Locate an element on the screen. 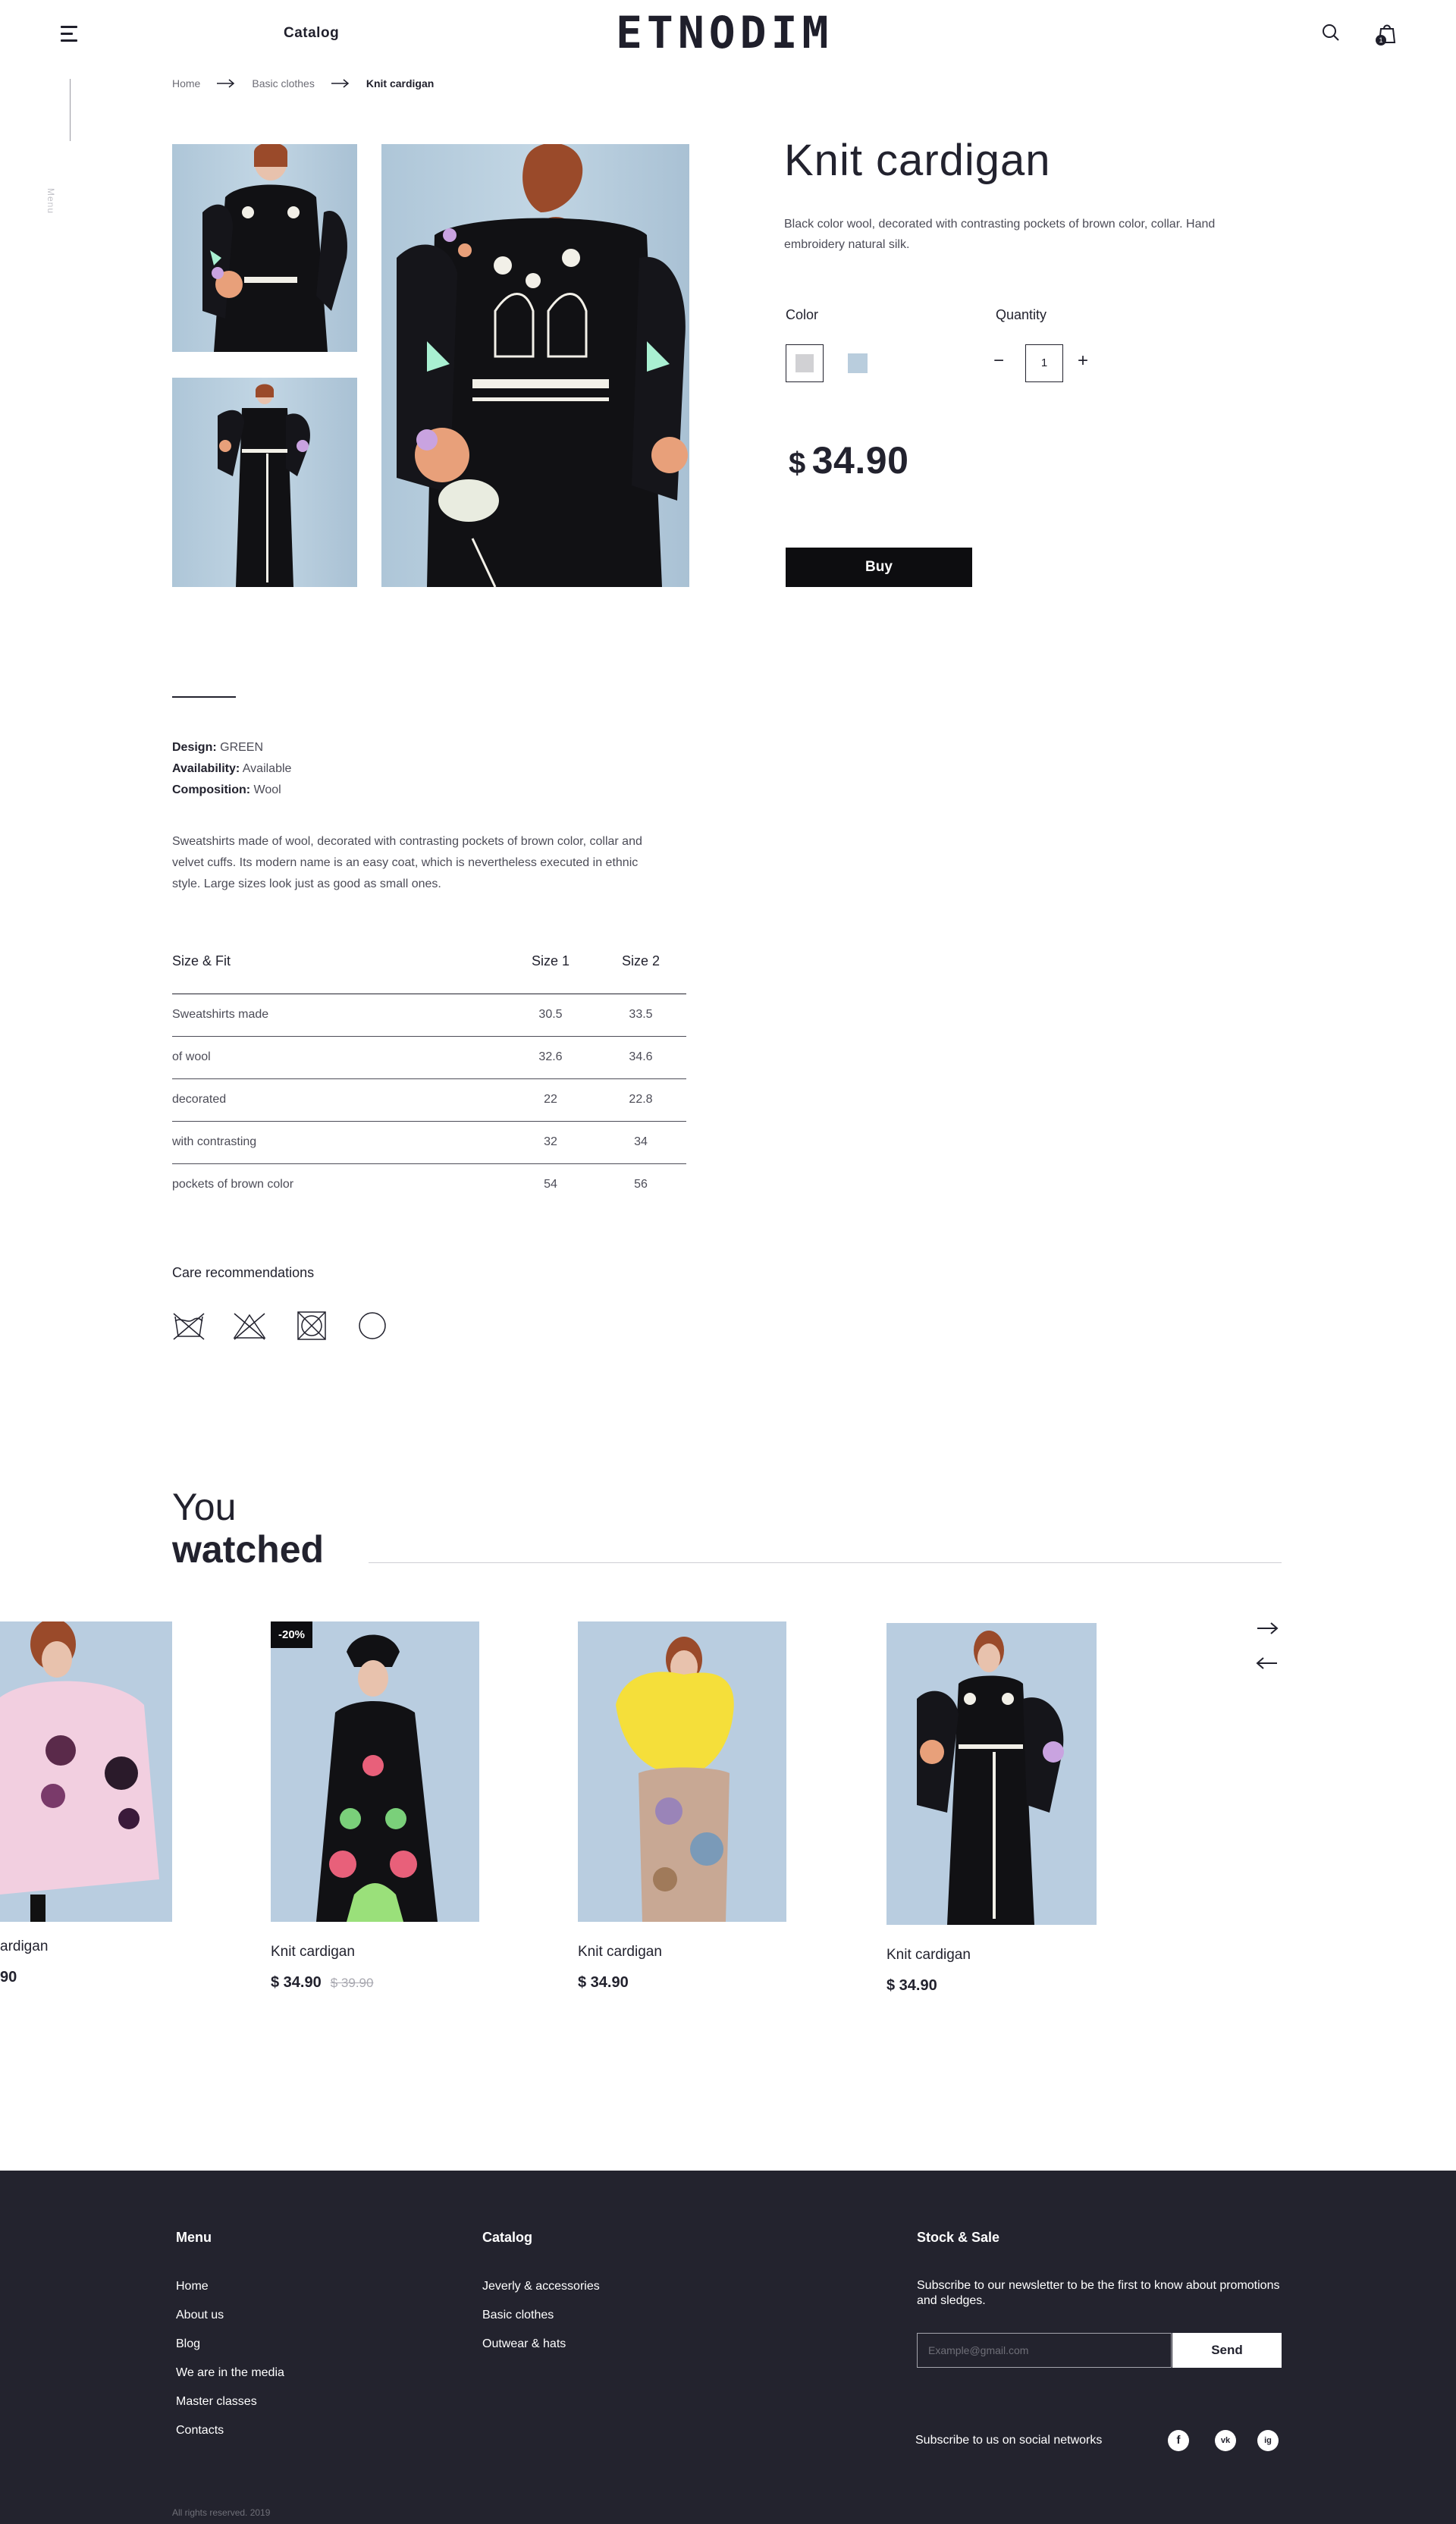 This screenshot has height=2524, width=1456. product-card-image-partial is located at coordinates (86, 1771).